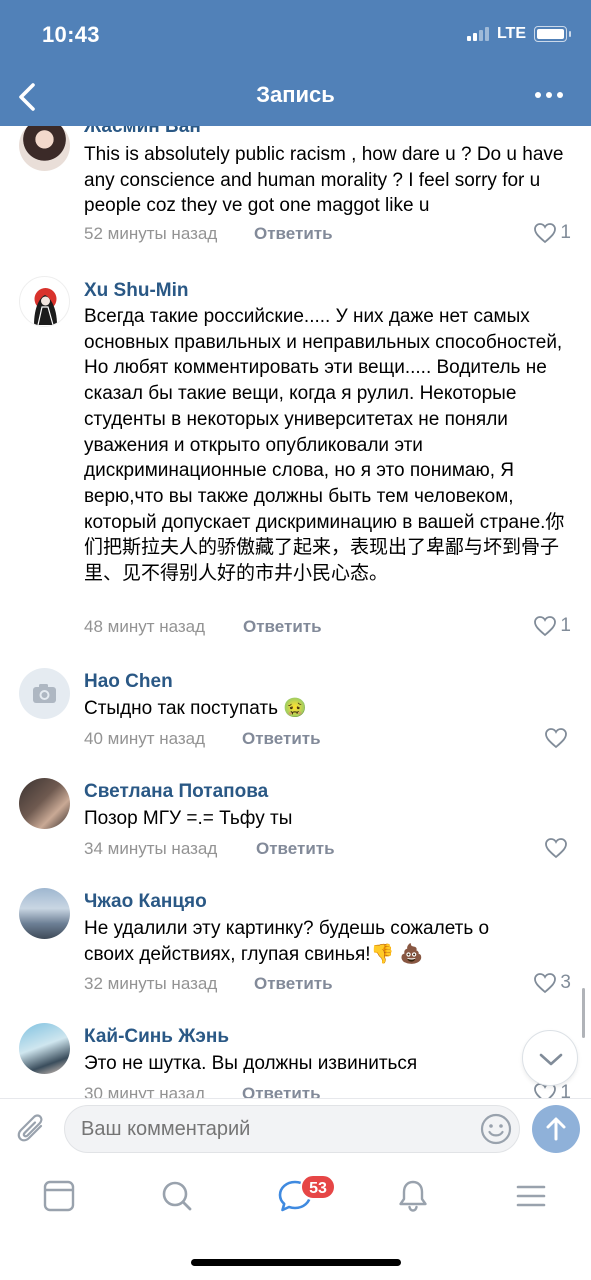 The image size is (591, 1280). What do you see at coordinates (145, 738) in the screenshot?
I see `comment-time: 40 минут назад` at bounding box center [145, 738].